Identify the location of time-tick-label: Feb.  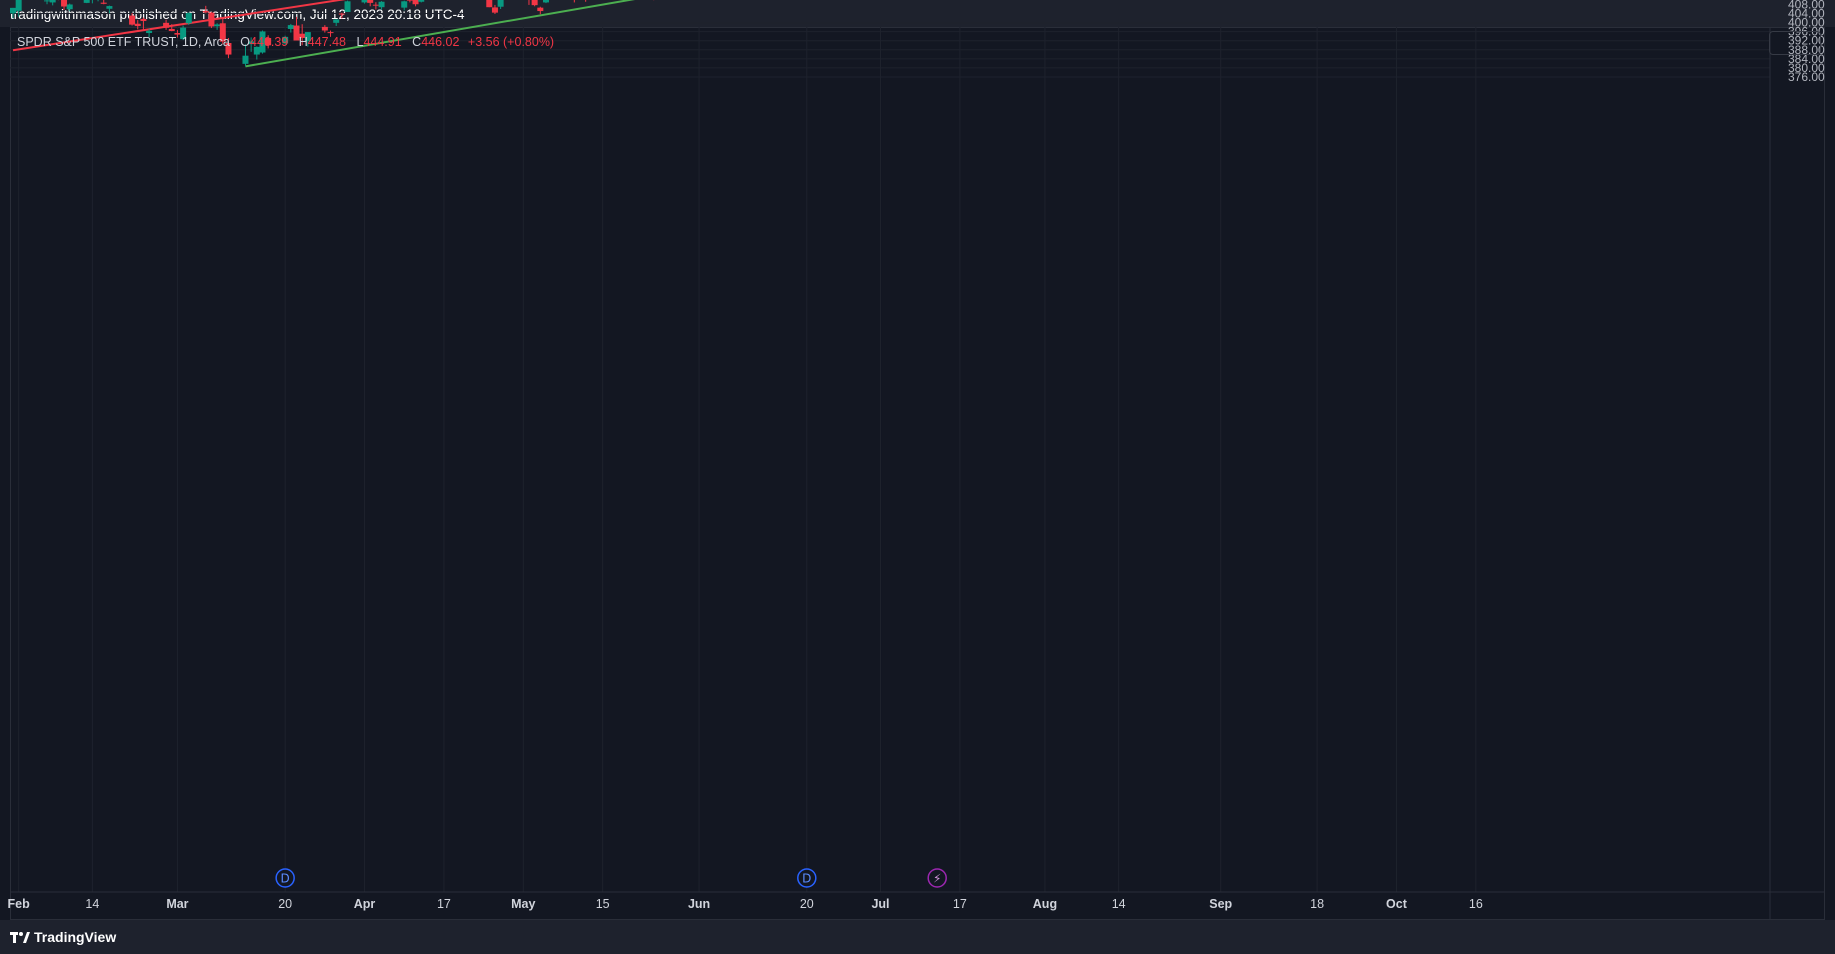
(19, 904).